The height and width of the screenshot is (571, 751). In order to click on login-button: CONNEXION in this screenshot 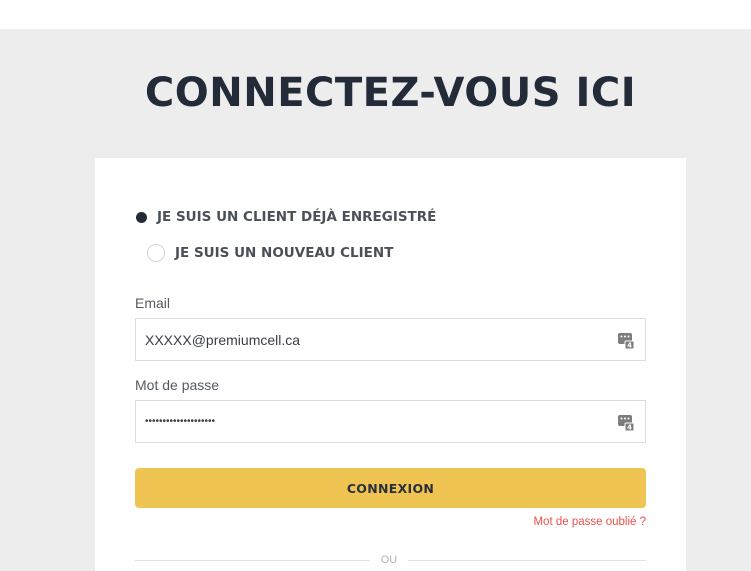, I will do `click(390, 488)`.